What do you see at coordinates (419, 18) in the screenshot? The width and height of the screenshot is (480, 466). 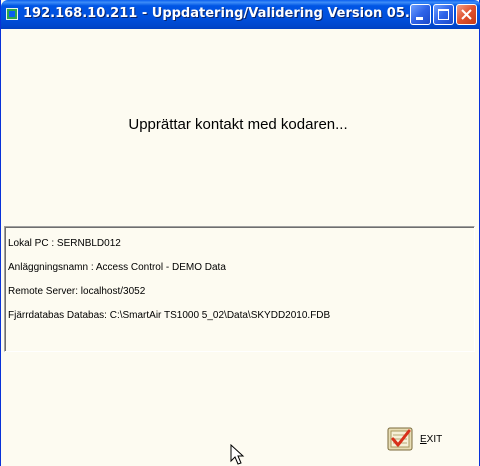 I see `minimize-icon` at bounding box center [419, 18].